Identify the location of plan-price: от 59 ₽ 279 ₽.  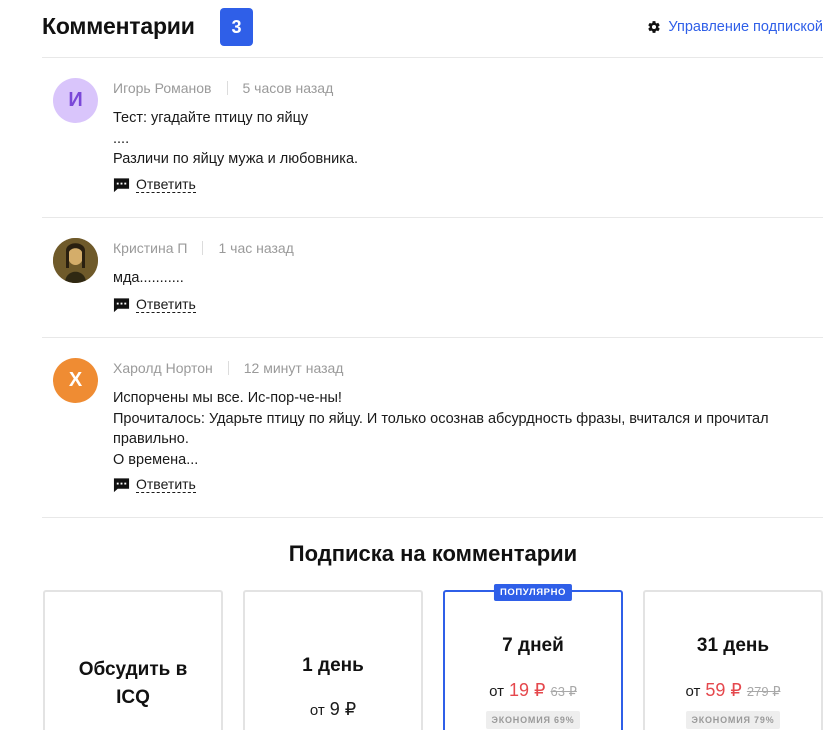
(733, 690).